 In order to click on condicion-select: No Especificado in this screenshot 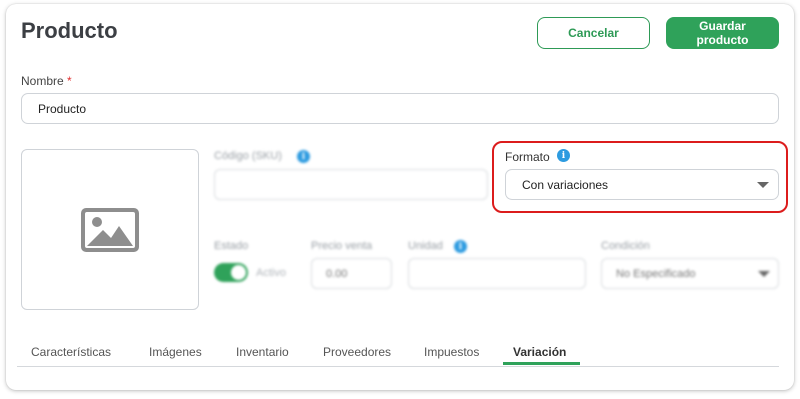, I will do `click(690, 273)`.